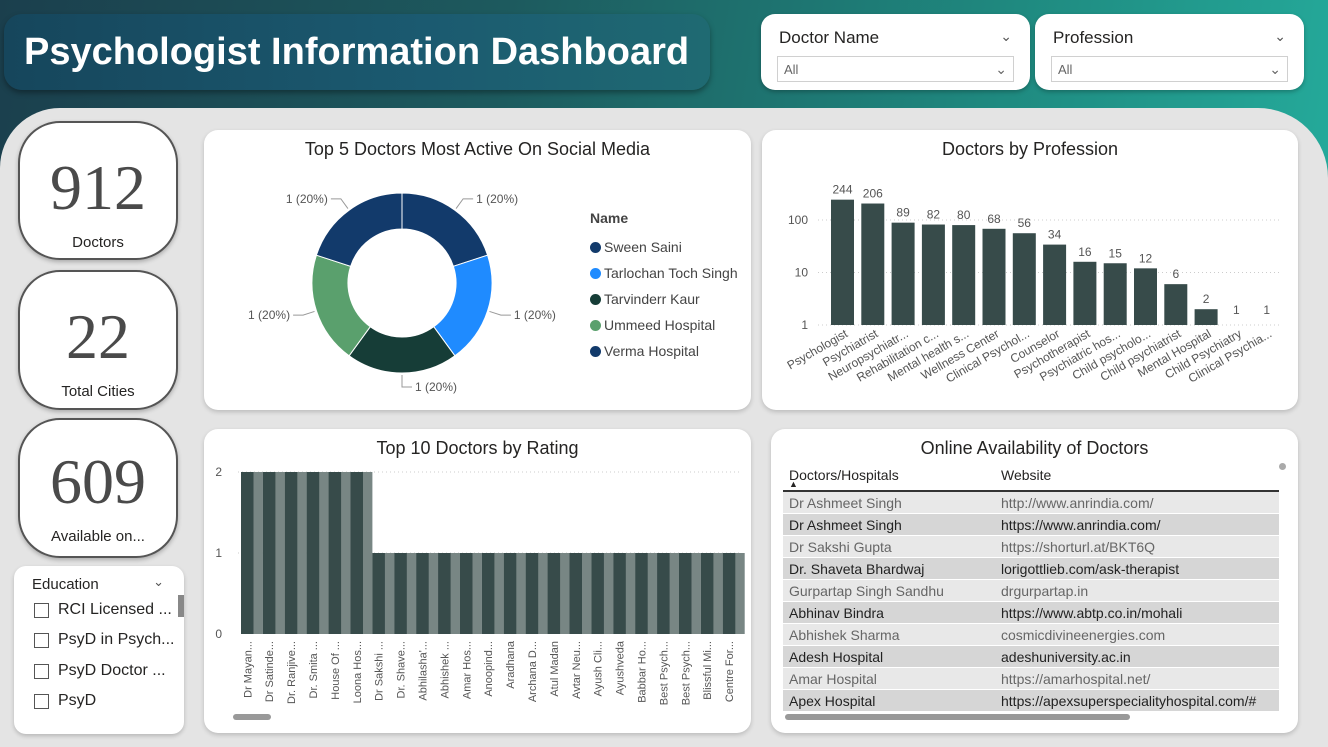 The image size is (1328, 747). Describe the element at coordinates (798, 220) in the screenshot. I see `y-tick-label: 100` at that location.